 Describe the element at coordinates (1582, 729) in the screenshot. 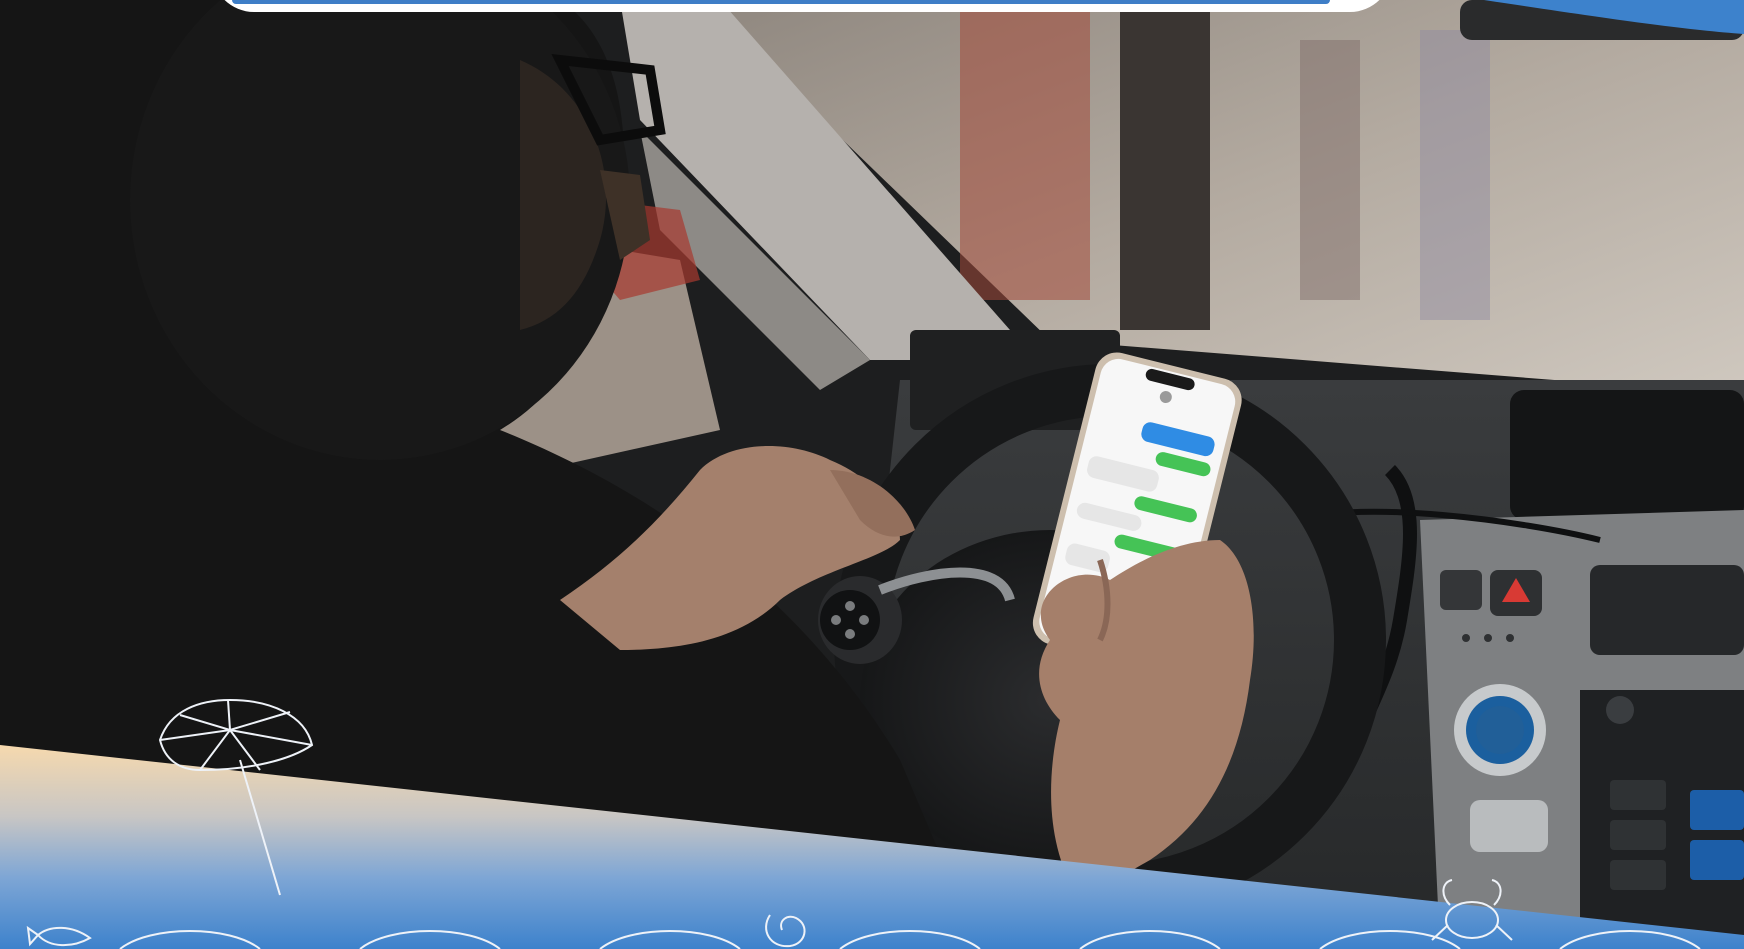

I see `center-console` at that location.